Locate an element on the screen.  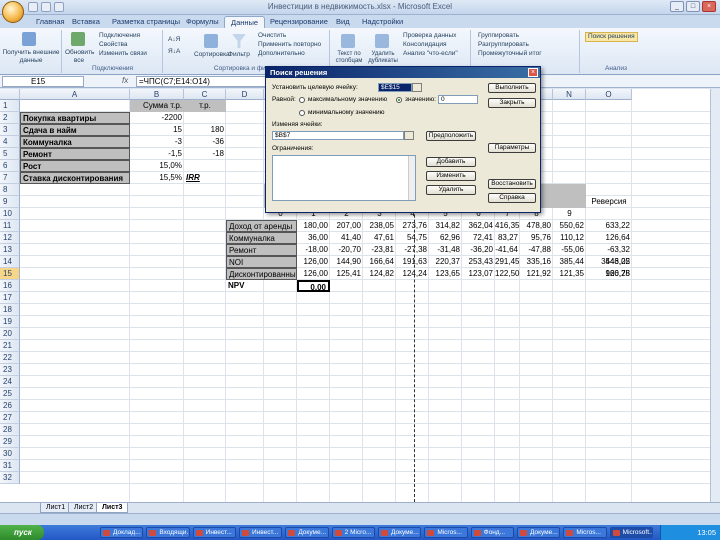
formula-input: =ЧПС(C7;E14:O14) is located at coordinates (201, 81).